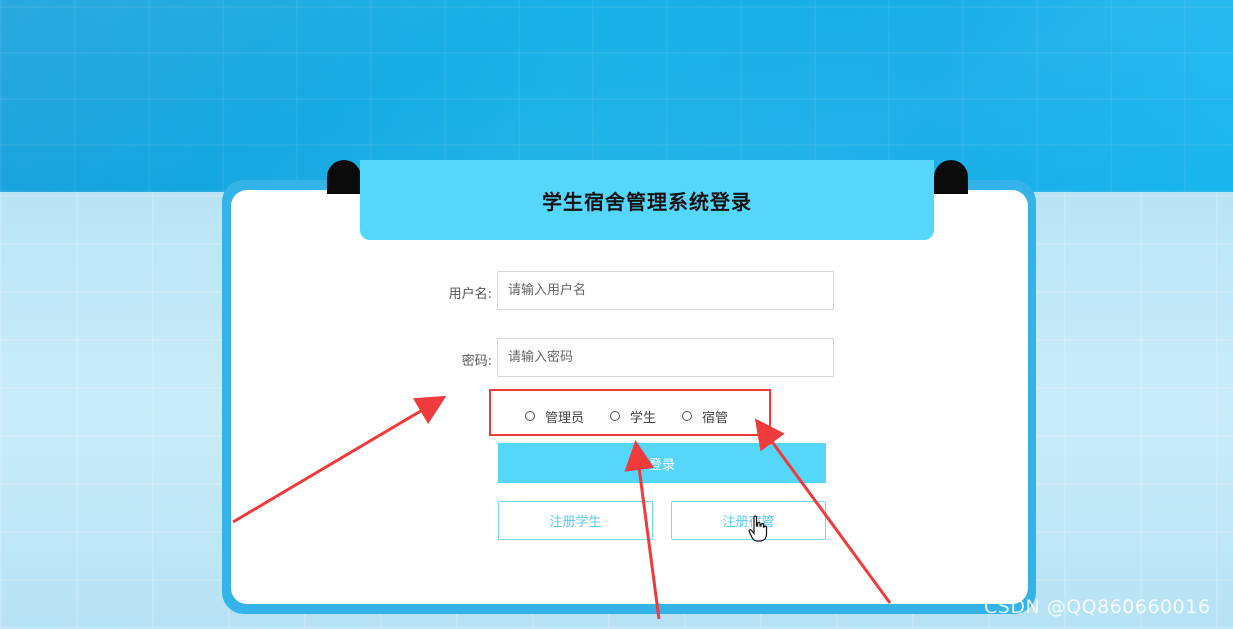 The height and width of the screenshot is (629, 1233). Describe the element at coordinates (823, 511) in the screenshot. I see `annotation-arrow-right` at that location.